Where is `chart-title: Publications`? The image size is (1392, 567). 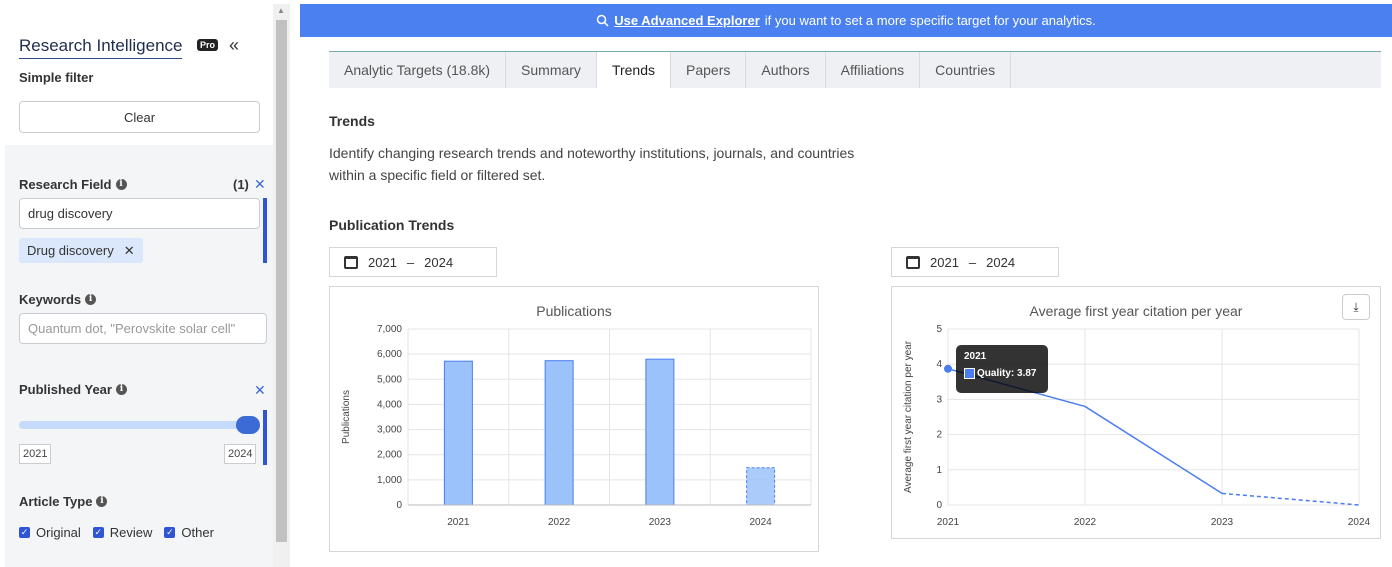
chart-title: Publications is located at coordinates (574, 311).